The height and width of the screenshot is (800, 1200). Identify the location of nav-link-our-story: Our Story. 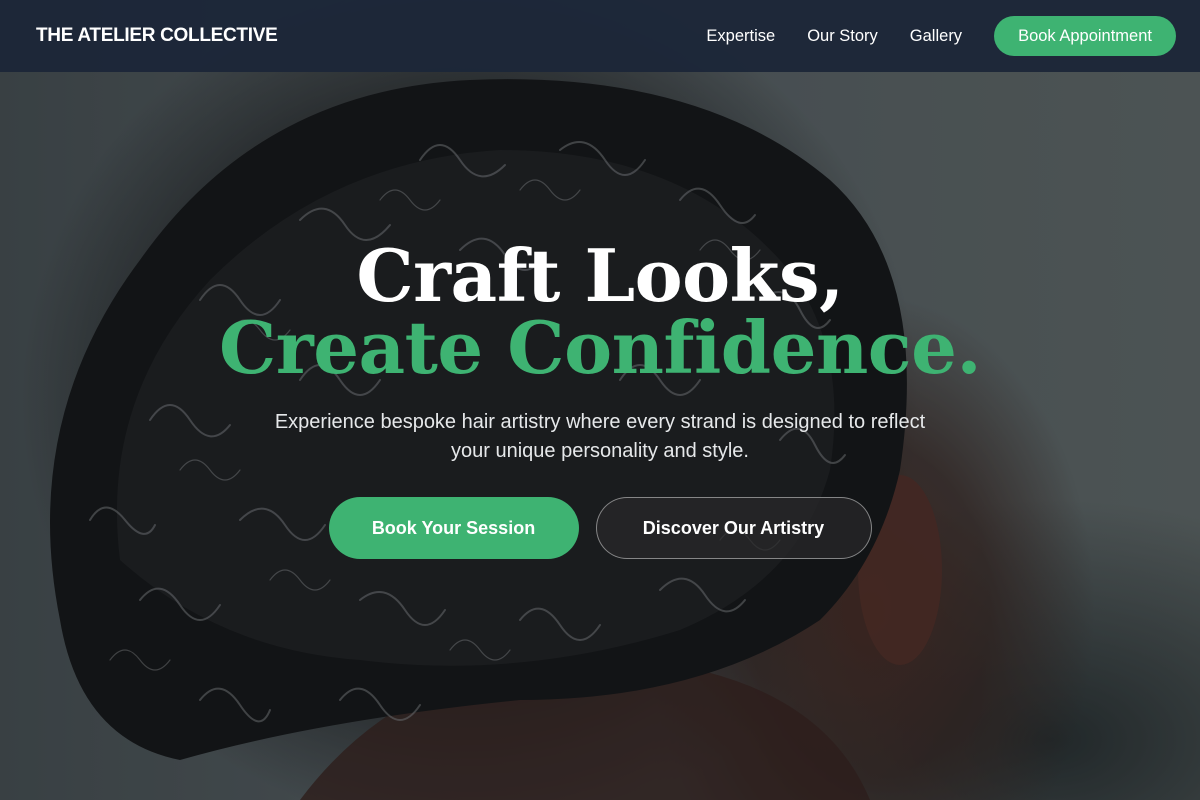
(842, 36).